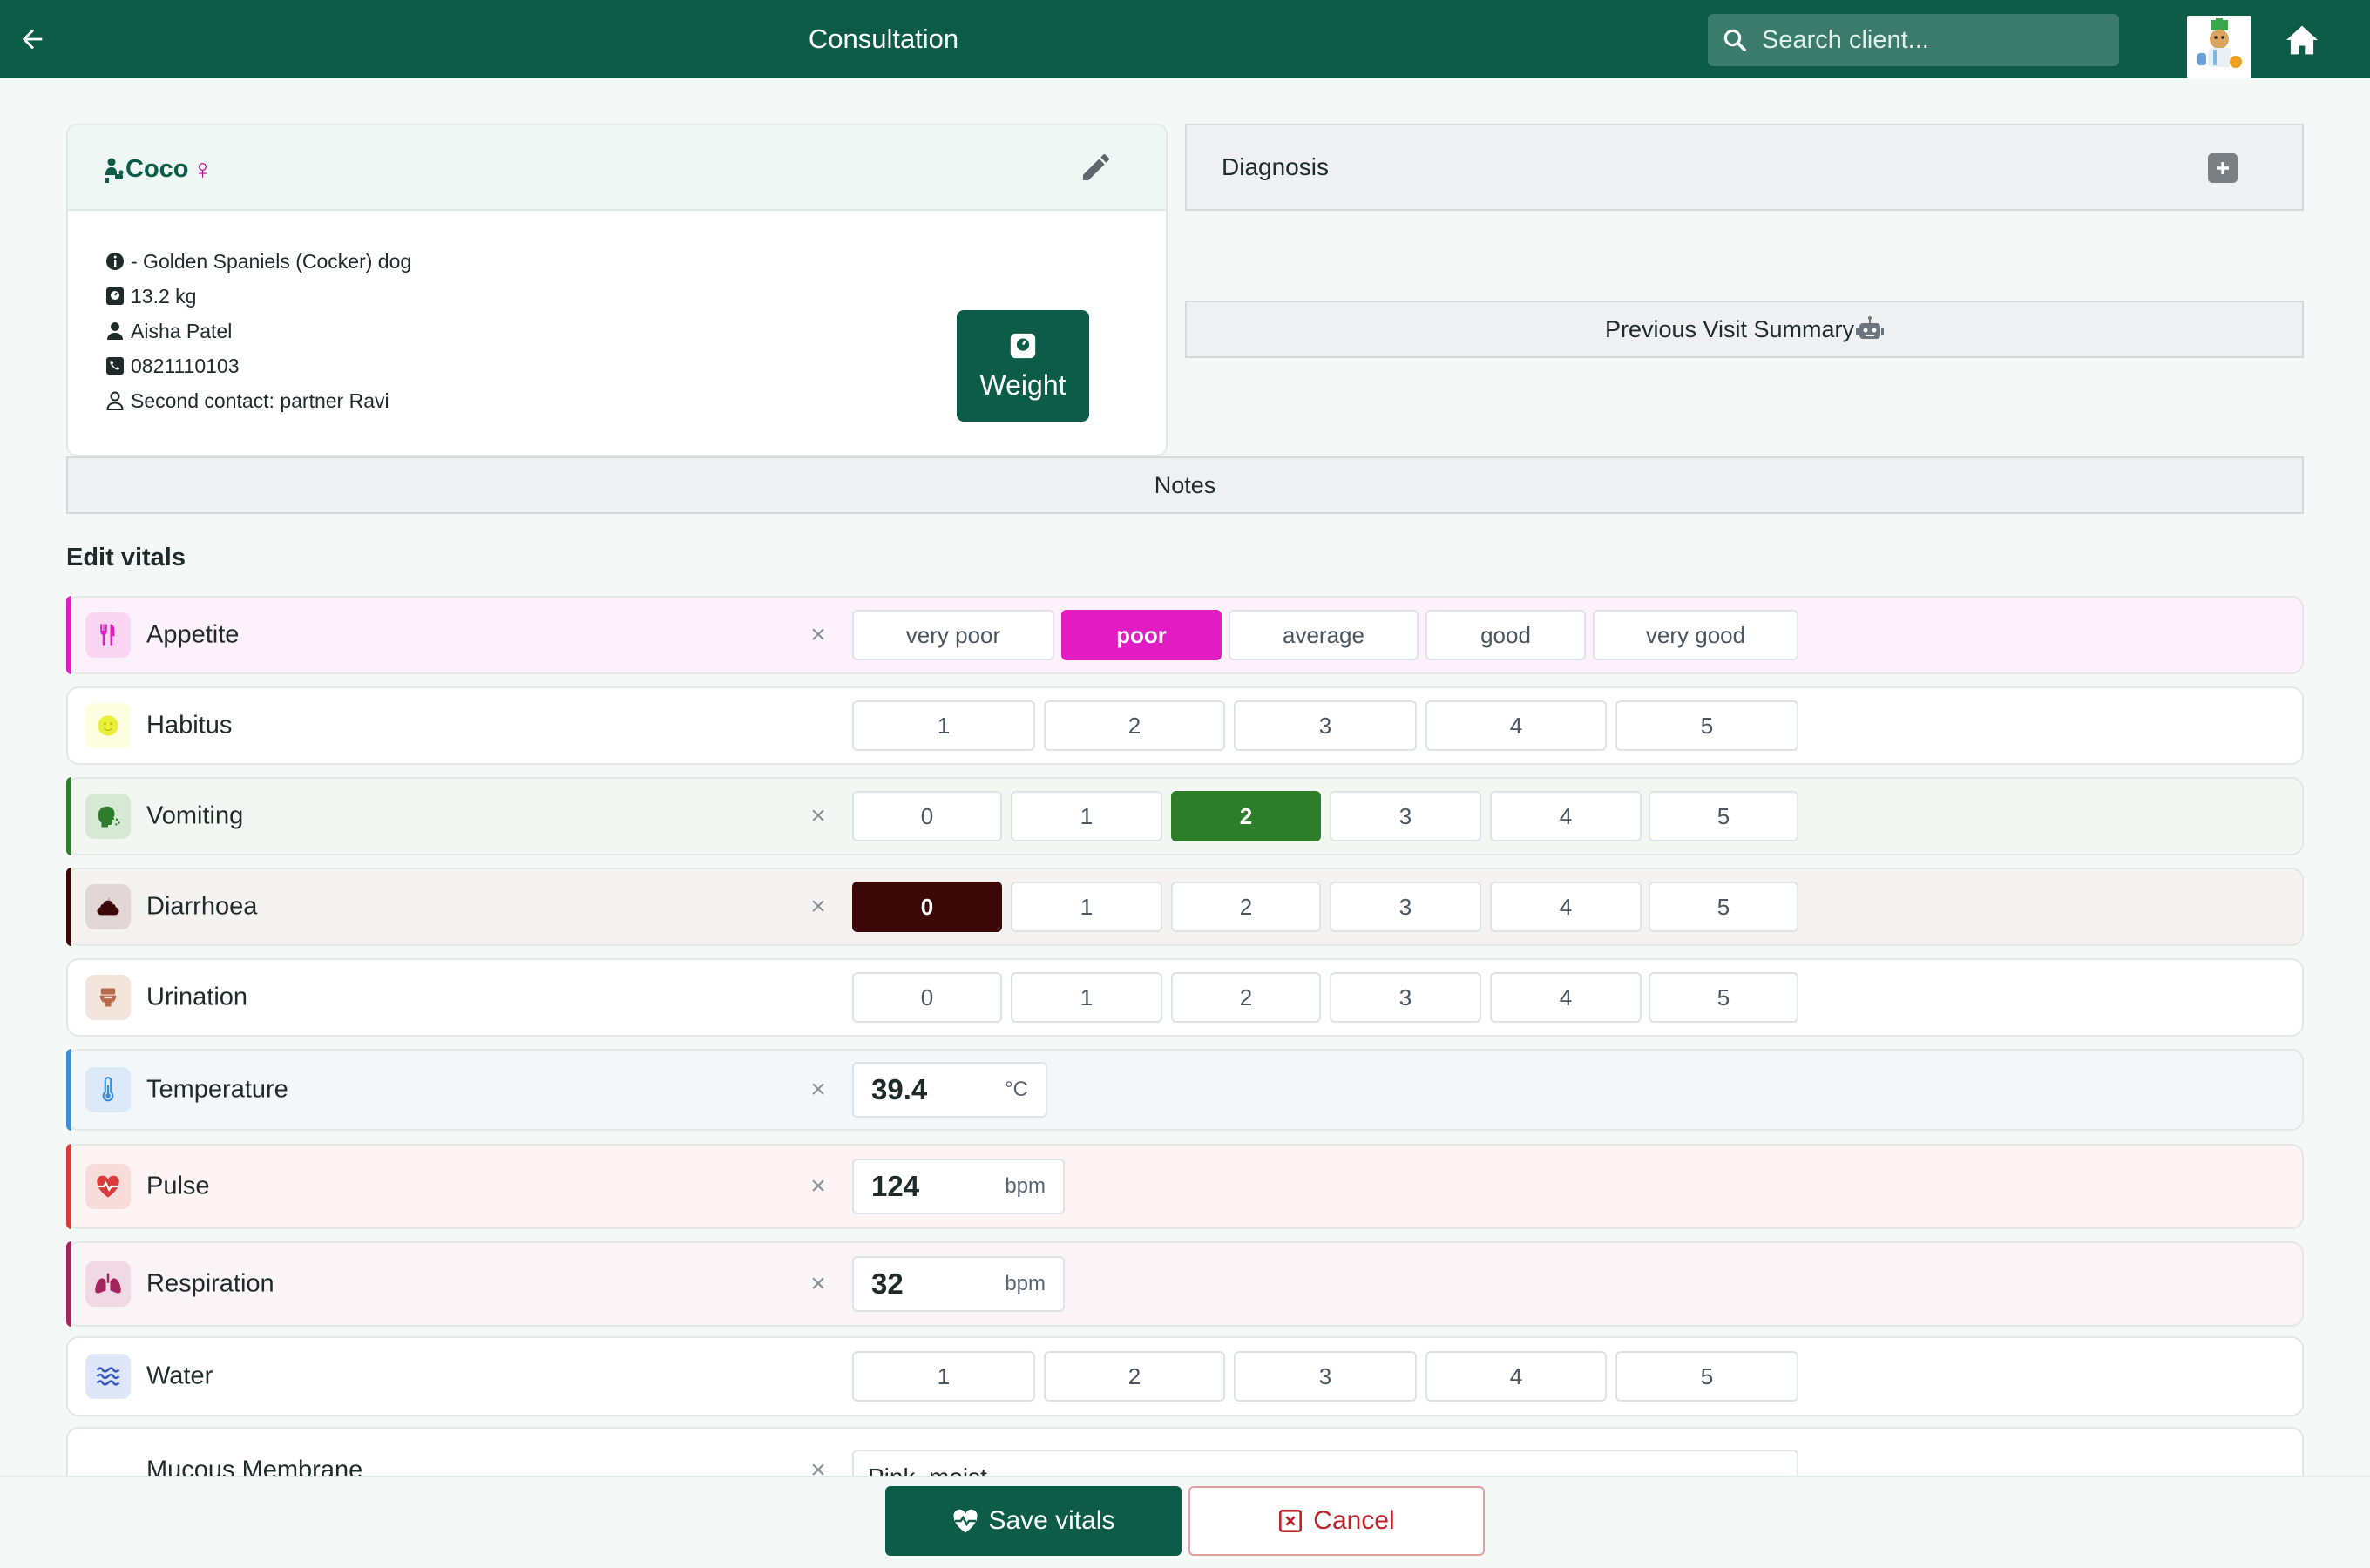 This screenshot has height=1568, width=2370. Describe the element at coordinates (818, 635) in the screenshot. I see `clear-appetite-button: ×` at that location.